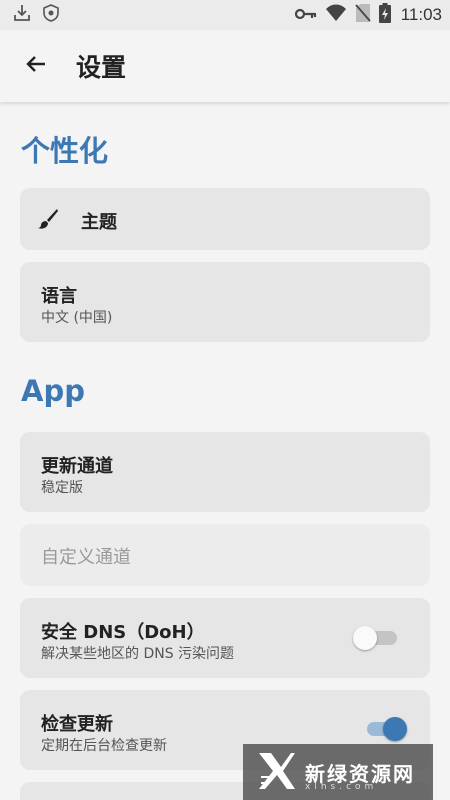  Describe the element at coordinates (336, 15) in the screenshot. I see `wifi-icon` at that location.